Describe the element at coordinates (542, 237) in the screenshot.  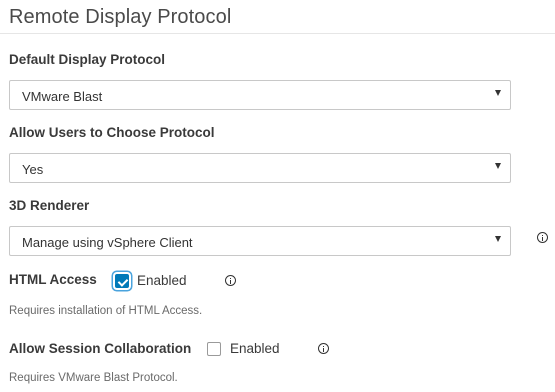
I see `renderer-3d-info-icon` at that location.